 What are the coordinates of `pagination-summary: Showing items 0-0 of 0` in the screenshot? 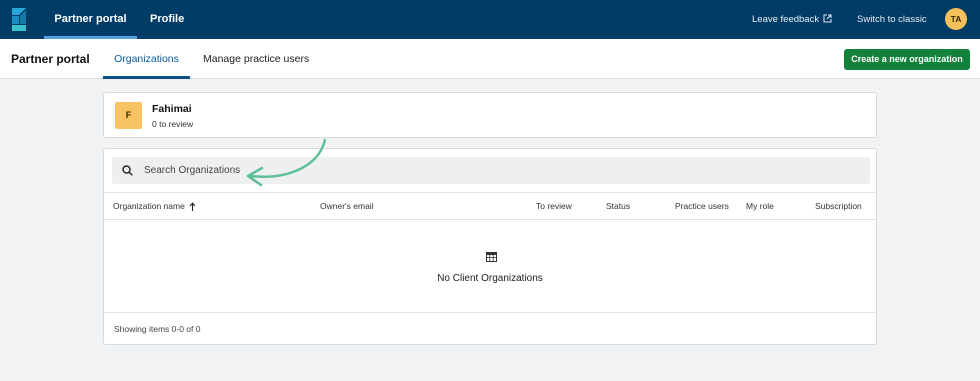 It's located at (157, 329).